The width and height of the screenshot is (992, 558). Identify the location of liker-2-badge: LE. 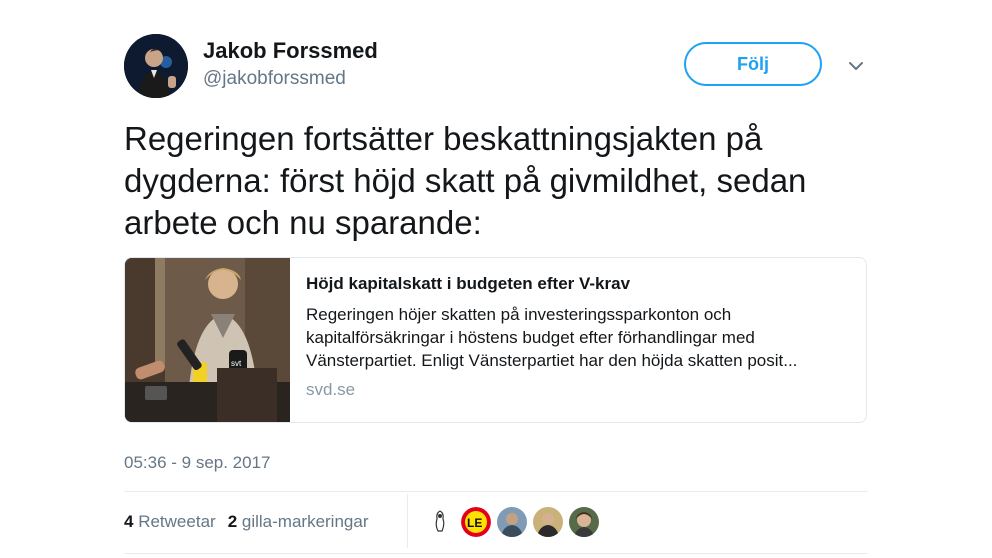
(474, 523).